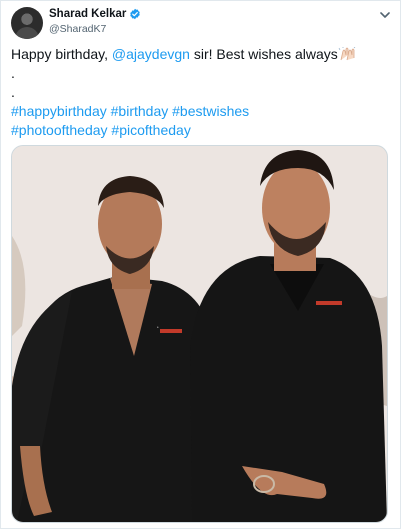 This screenshot has height=529, width=401. I want to click on author-name-row: Sharad Kelkar, so click(95, 14).